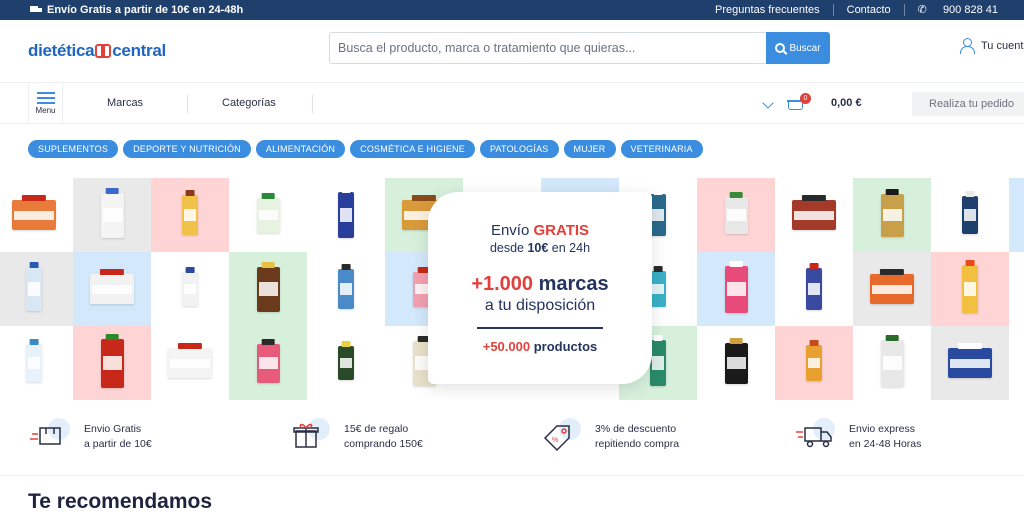  I want to click on category-pill: PATOLOGÍAS, so click(519, 149).